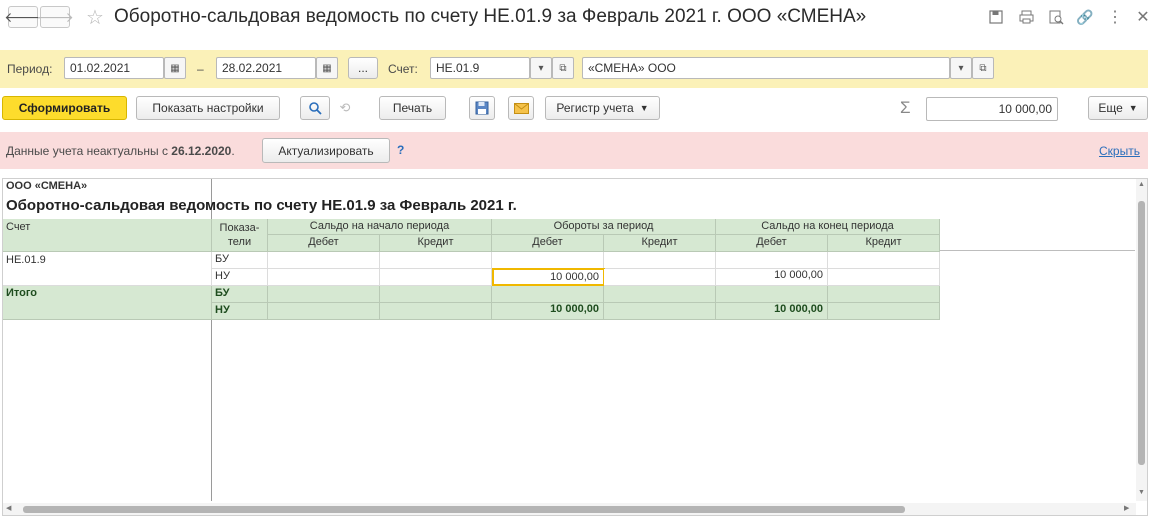 This screenshot has width=1168, height=527. Describe the element at coordinates (436, 243) in the screenshot. I see `header-opening-credit: Кредит` at that location.